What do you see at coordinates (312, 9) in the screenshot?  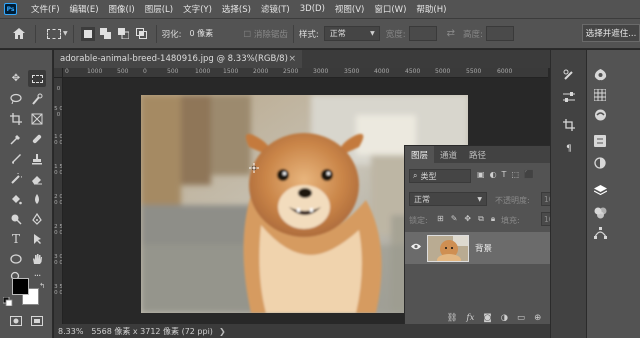 I see `menu-3d: 3D(D)` at bounding box center [312, 9].